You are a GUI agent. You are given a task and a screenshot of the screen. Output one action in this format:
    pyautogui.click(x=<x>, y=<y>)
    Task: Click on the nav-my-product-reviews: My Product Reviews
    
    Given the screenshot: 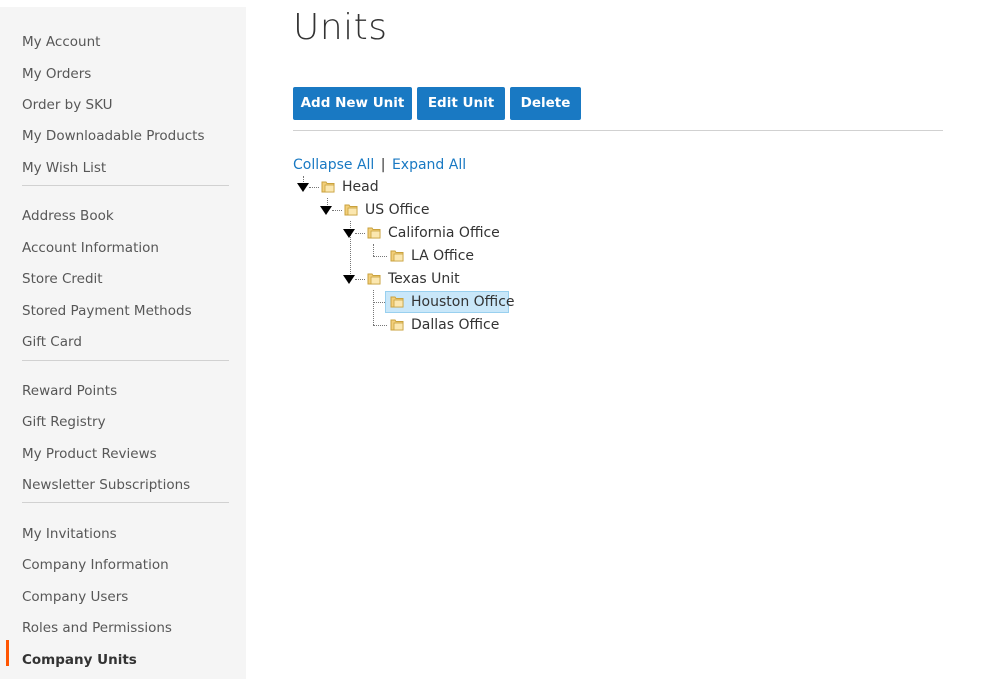 What is the action you would take?
    pyautogui.click(x=89, y=454)
    